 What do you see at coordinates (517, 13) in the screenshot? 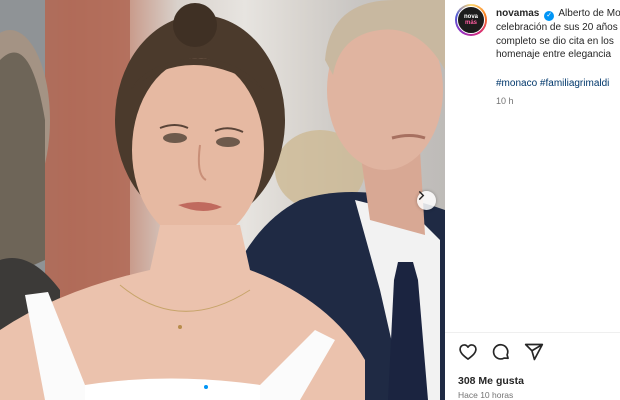
I see `username-link: novamas` at bounding box center [517, 13].